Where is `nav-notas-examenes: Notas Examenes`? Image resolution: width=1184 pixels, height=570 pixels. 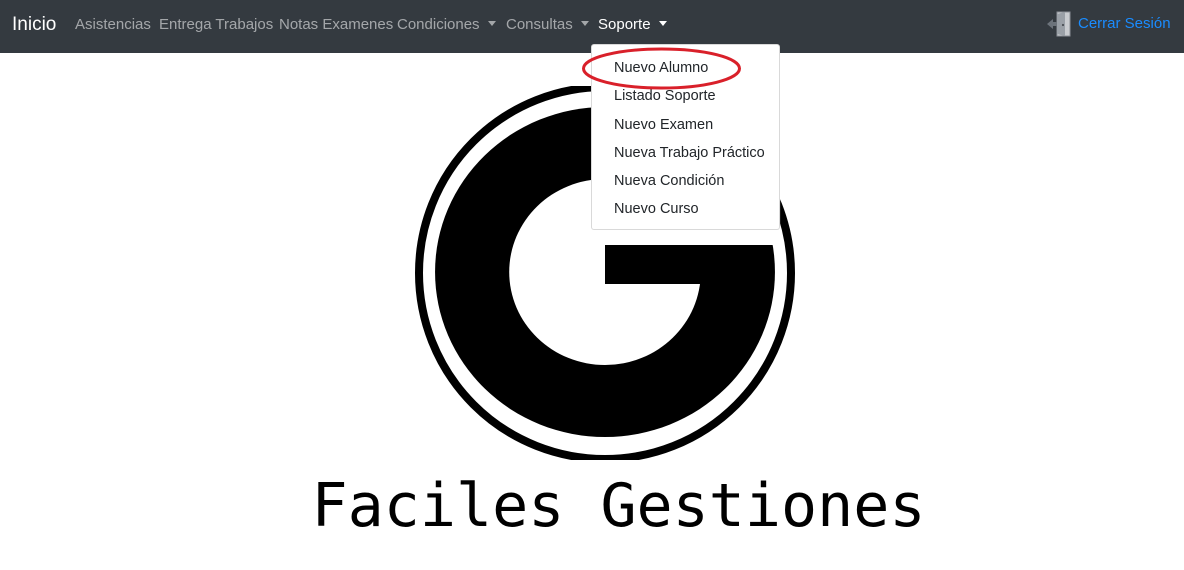
nav-notas-examenes: Notas Examenes is located at coordinates (336, 25).